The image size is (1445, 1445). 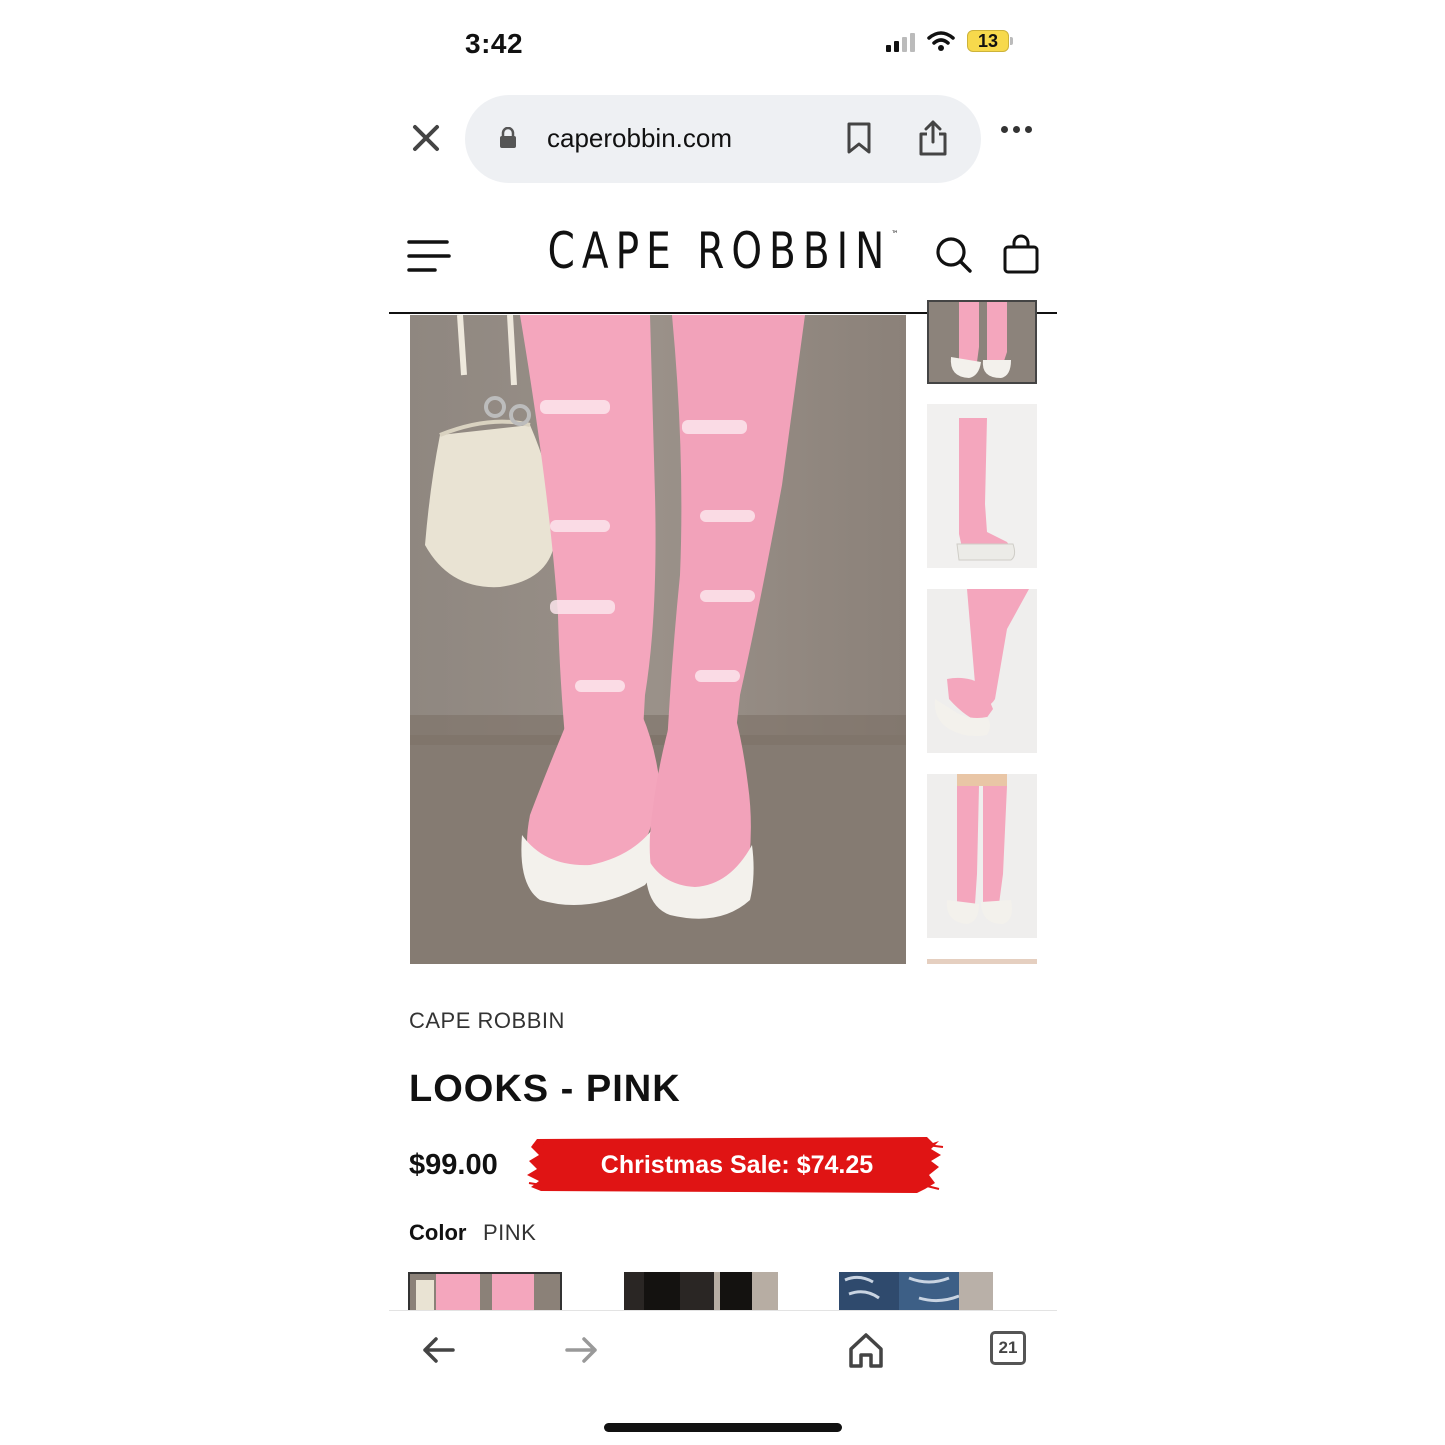 I want to click on sale-text: Christmas Sale: $74.25, so click(x=737, y=1165).